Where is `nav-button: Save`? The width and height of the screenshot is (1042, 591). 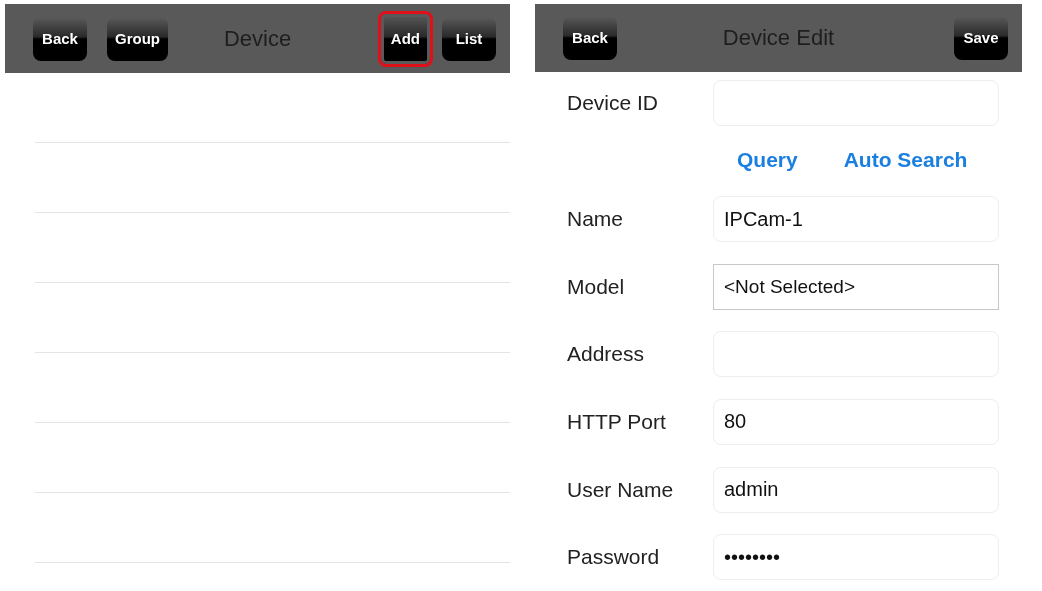 nav-button: Save is located at coordinates (981, 37).